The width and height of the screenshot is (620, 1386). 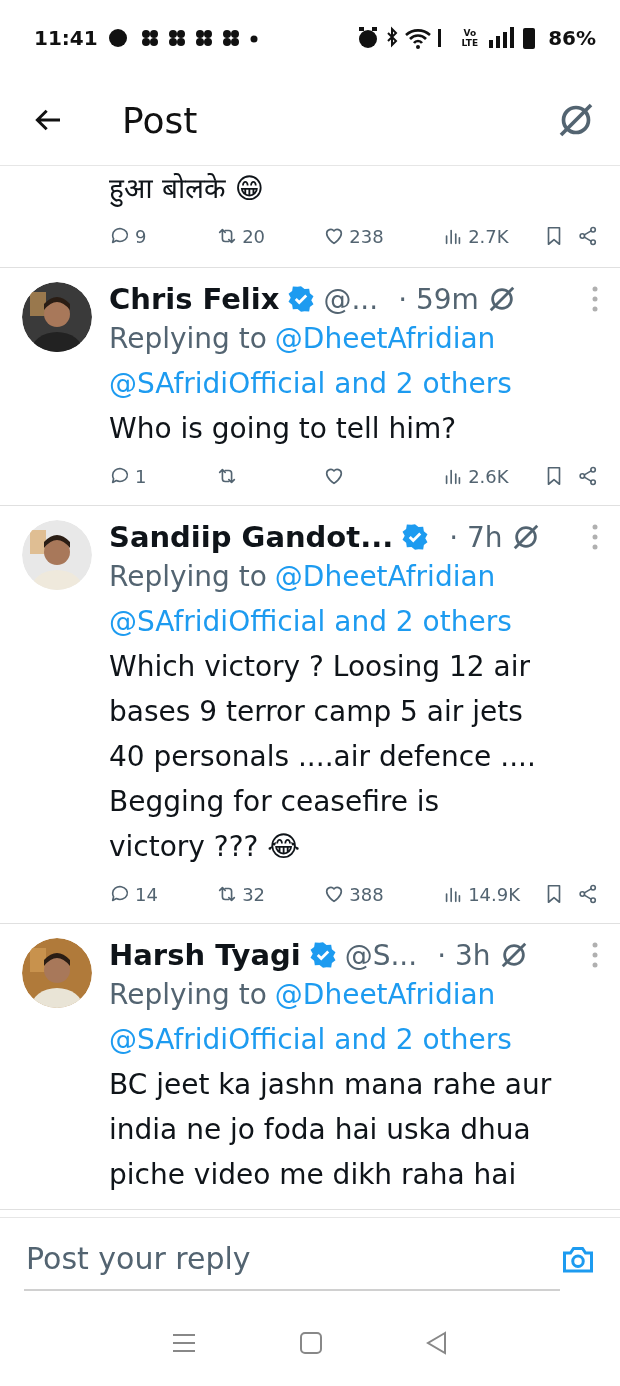 I want to click on home-square-icon, so click(x=311, y=1343).